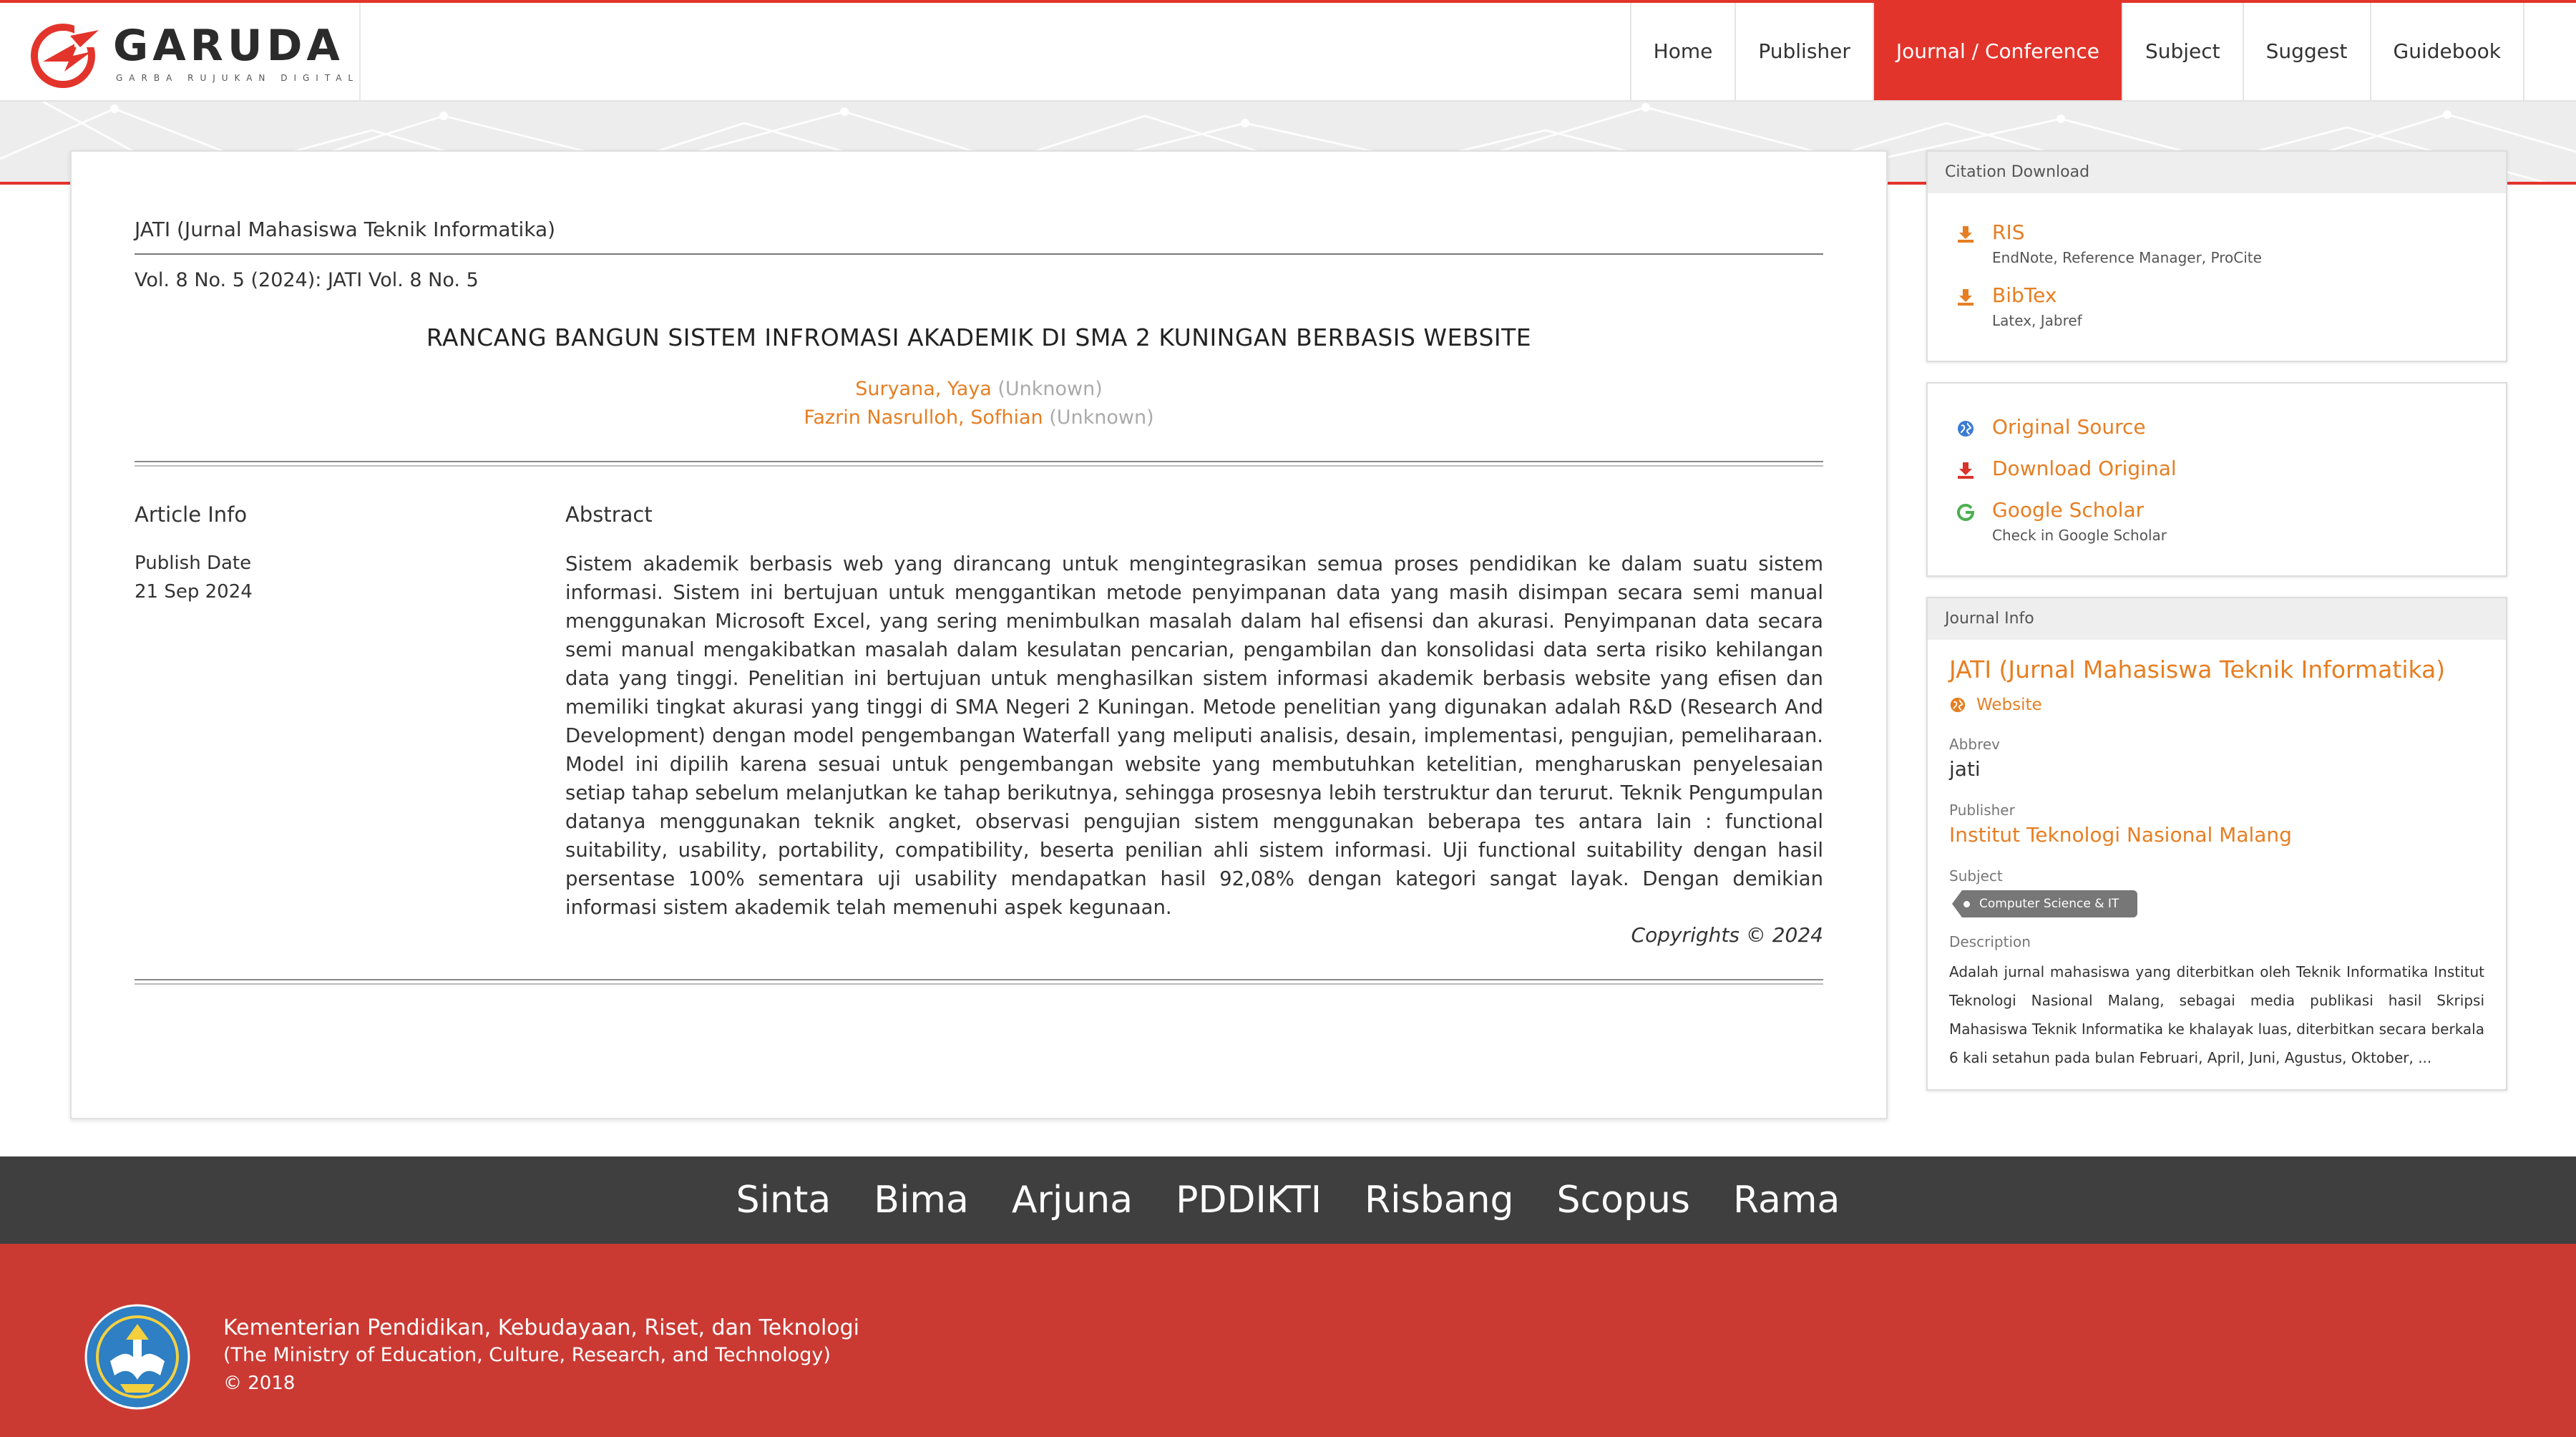 The width and height of the screenshot is (2576, 1437). What do you see at coordinates (2008, 232) in the screenshot?
I see `ris-label: RIS` at bounding box center [2008, 232].